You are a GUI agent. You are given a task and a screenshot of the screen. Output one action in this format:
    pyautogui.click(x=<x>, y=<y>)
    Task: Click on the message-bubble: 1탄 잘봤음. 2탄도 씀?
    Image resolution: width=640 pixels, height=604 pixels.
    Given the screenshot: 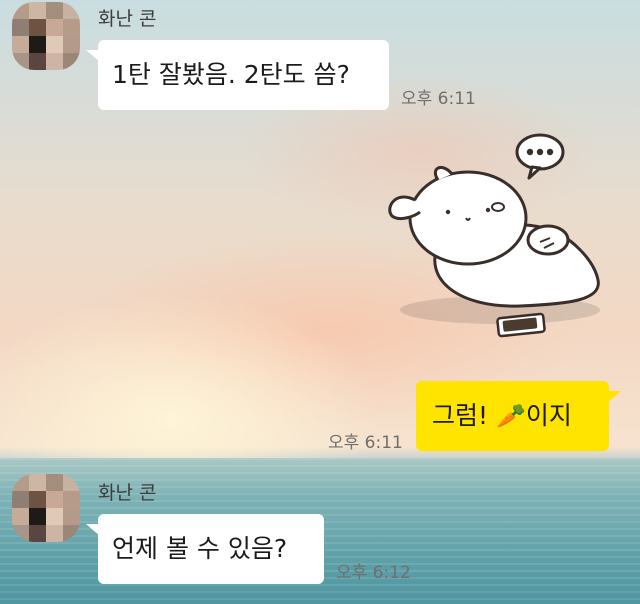 What is the action you would take?
    pyautogui.click(x=237, y=75)
    